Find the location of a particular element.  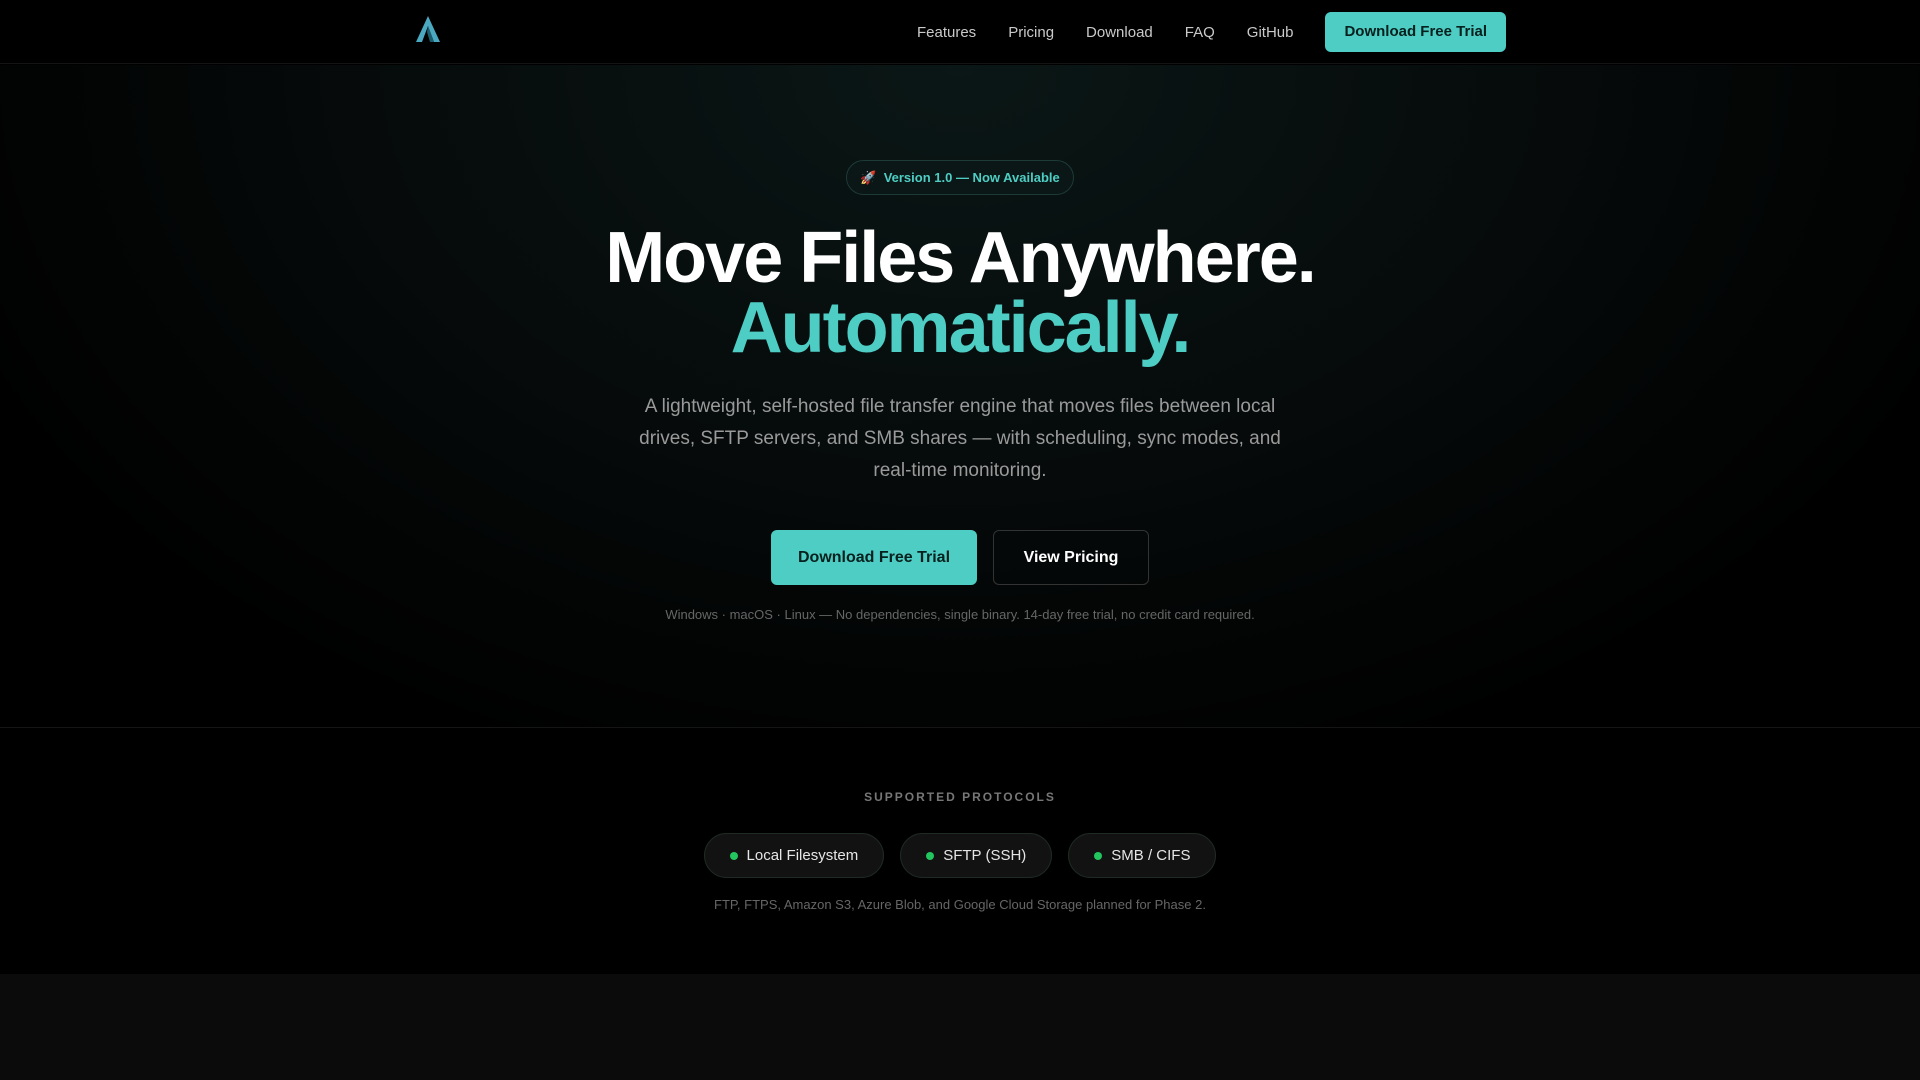

badge-text: Version 1.0 — Now Available is located at coordinates (971, 177).